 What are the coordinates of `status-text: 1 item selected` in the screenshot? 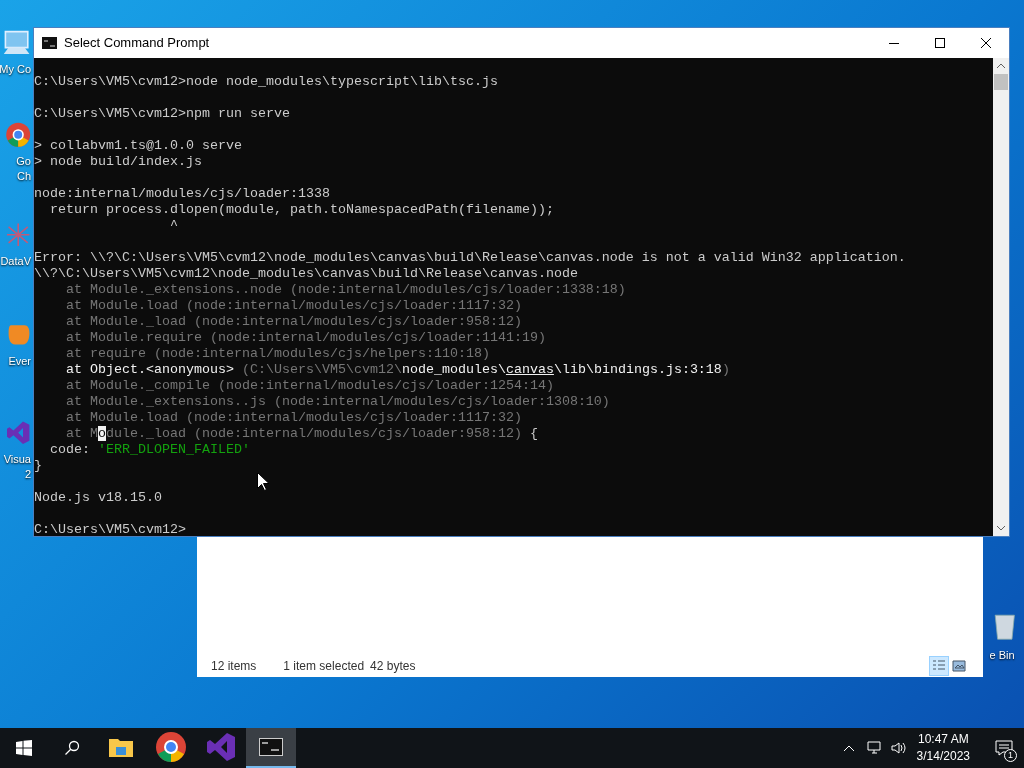 It's located at (324, 666).